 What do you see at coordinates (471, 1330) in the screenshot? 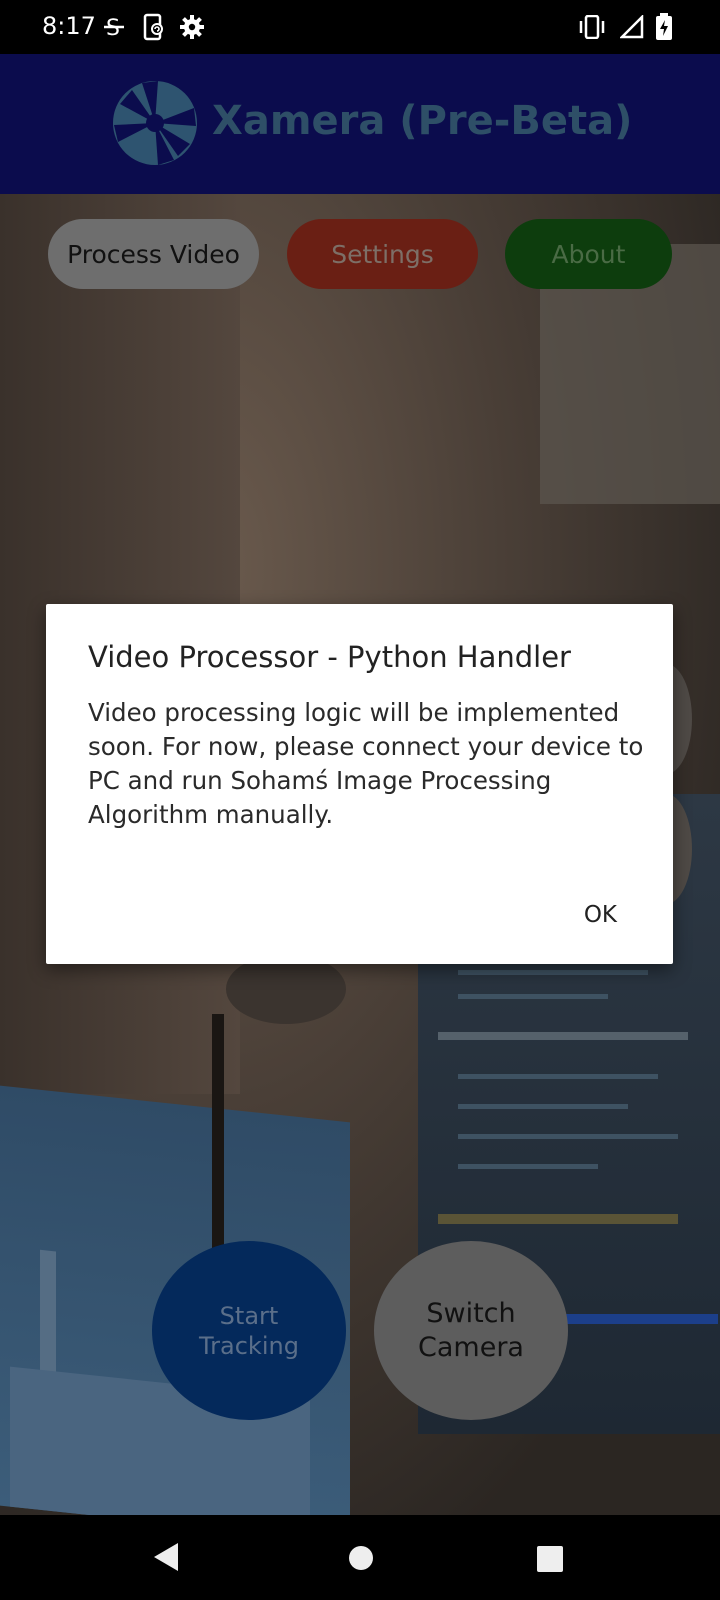
I see `switch-camera-button: Switch Camera` at bounding box center [471, 1330].